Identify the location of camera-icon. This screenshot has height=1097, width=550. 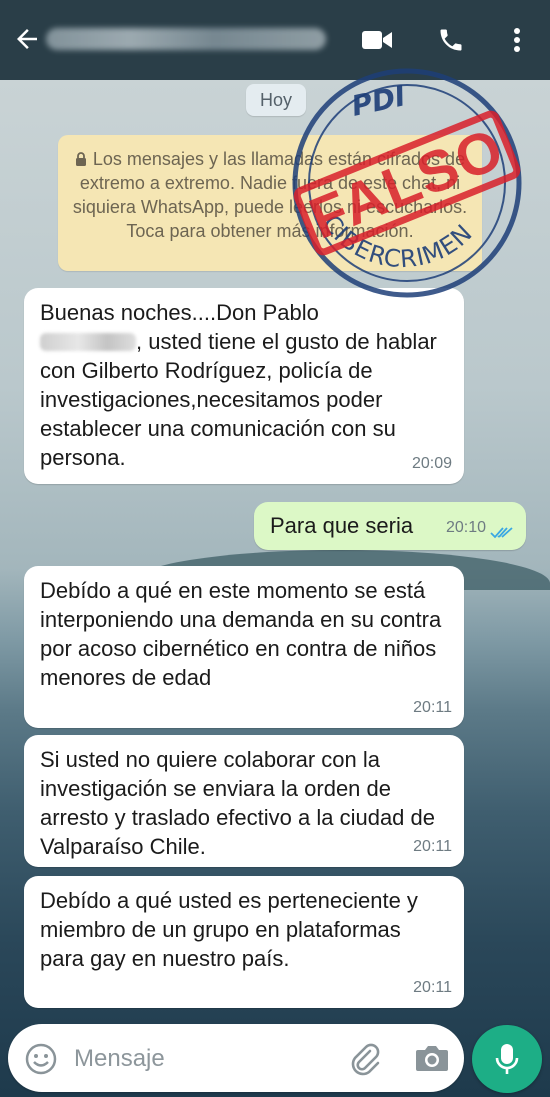
(432, 1058).